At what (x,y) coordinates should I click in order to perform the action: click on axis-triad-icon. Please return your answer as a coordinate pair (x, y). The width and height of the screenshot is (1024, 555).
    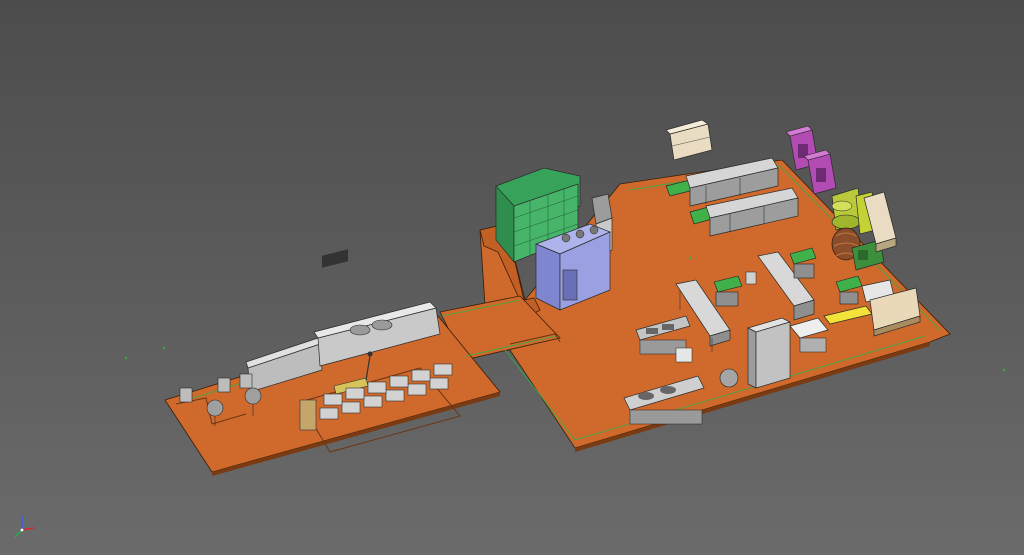
    Looking at the image, I should click on (24, 527).